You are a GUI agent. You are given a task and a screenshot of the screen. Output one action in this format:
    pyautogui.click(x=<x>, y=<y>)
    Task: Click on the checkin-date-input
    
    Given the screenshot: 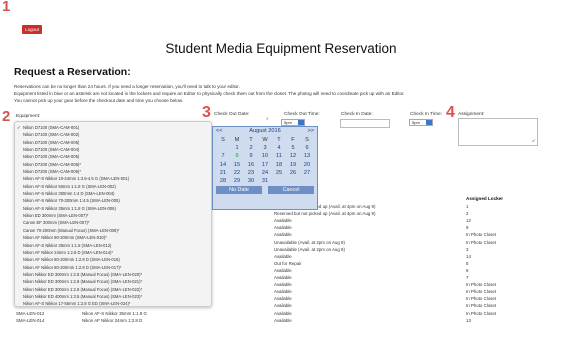 What is the action you would take?
    pyautogui.click(x=365, y=123)
    